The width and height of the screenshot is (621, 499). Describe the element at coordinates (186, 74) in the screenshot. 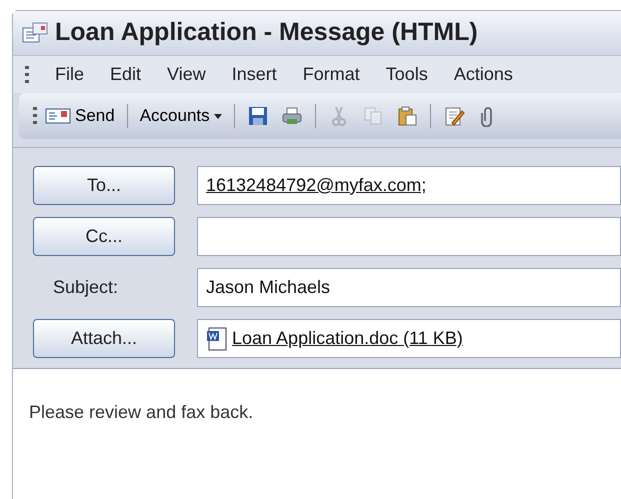

I see `menu-item: View` at that location.